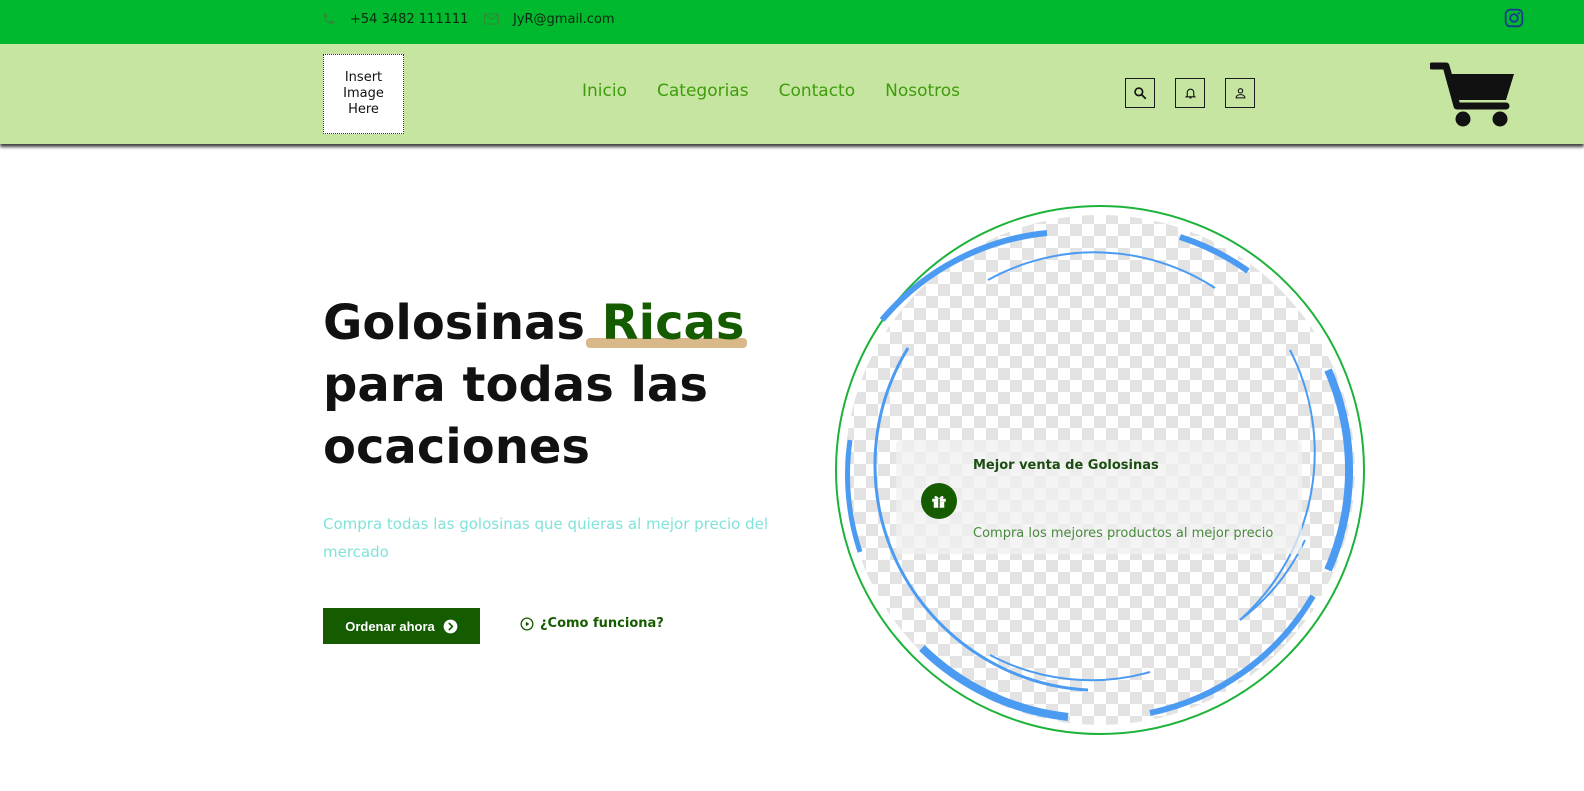  I want to click on how-it-works-link: ¿Como funciona?, so click(592, 623).